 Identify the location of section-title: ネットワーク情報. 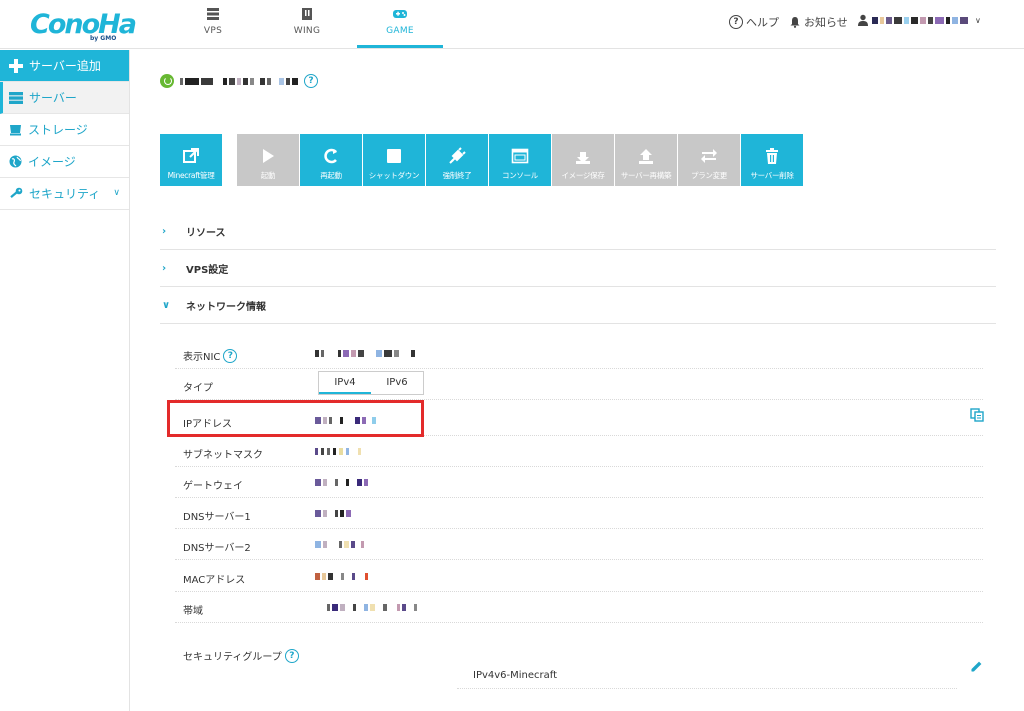
(226, 307).